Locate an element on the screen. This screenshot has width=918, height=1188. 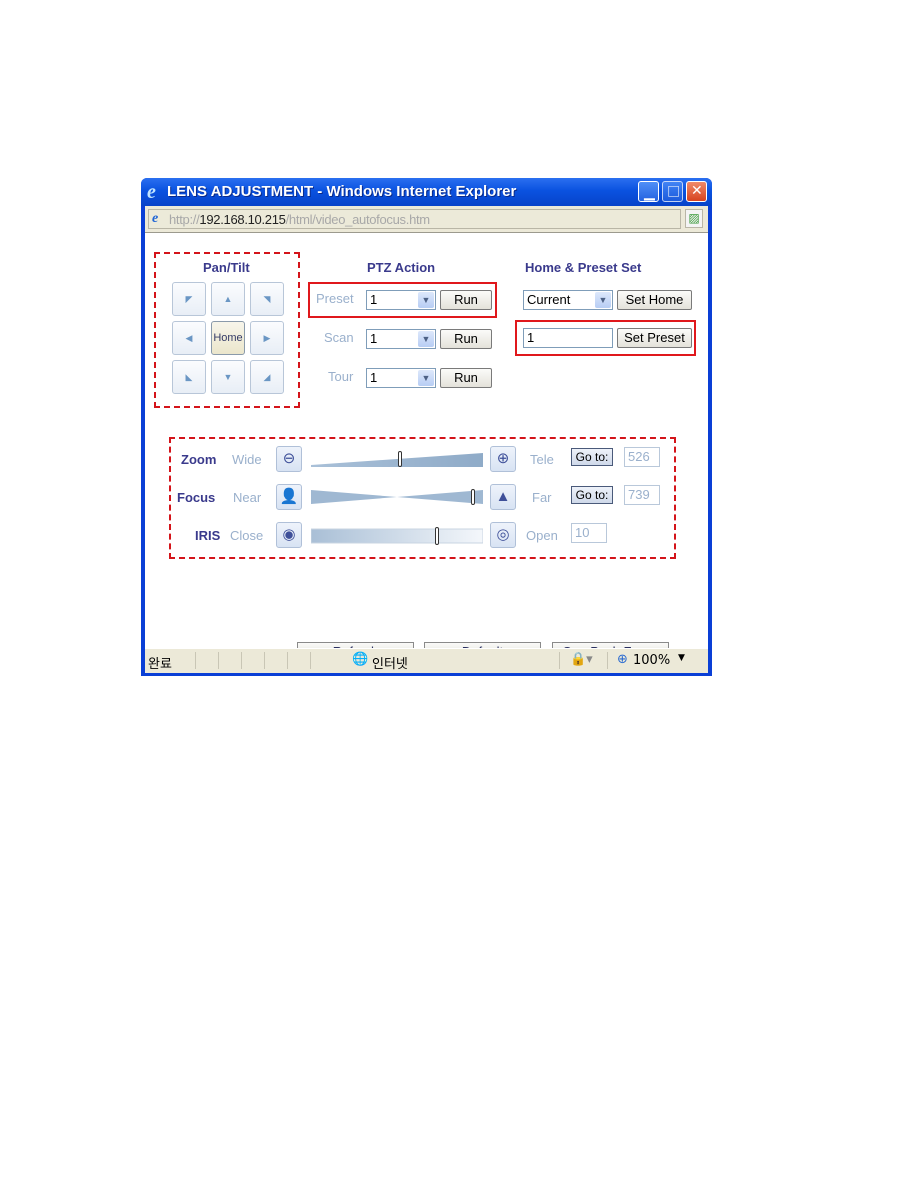
focus-near-label: Near is located at coordinates (247, 497).